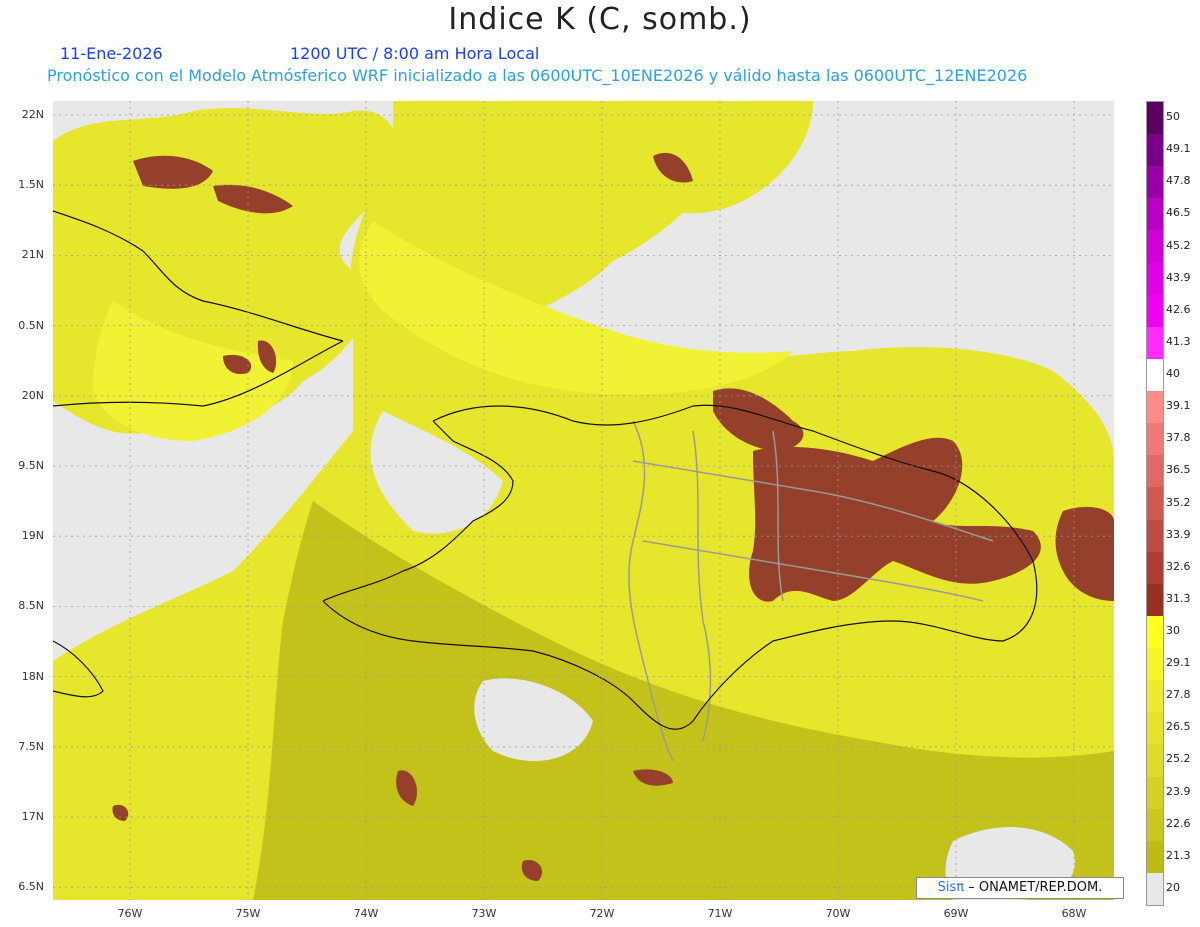  Describe the element at coordinates (1178, 759) in the screenshot. I see `legend-label: 25.2` at that location.